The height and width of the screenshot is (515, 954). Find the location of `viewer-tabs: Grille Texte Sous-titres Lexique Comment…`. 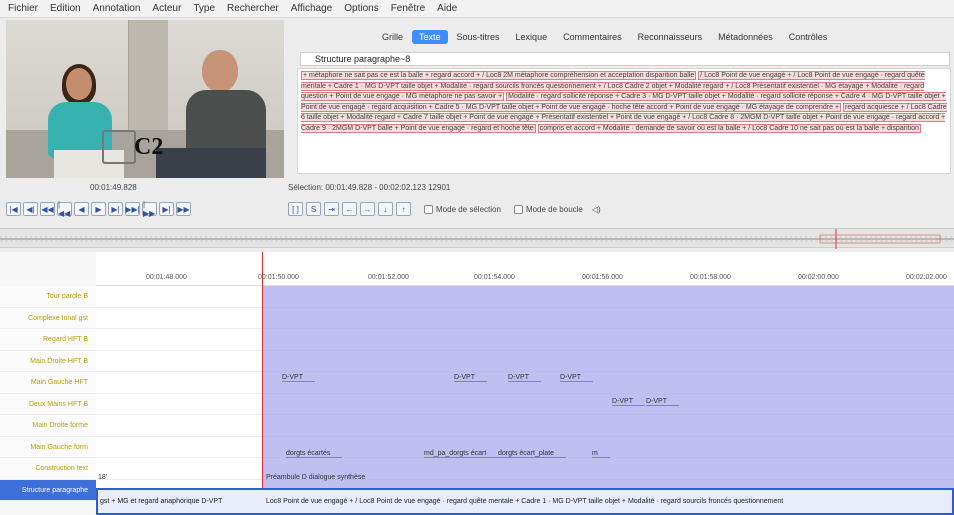

viewer-tabs: Grille Texte Sous-titres Lexique Comment… is located at coordinates (604, 37).